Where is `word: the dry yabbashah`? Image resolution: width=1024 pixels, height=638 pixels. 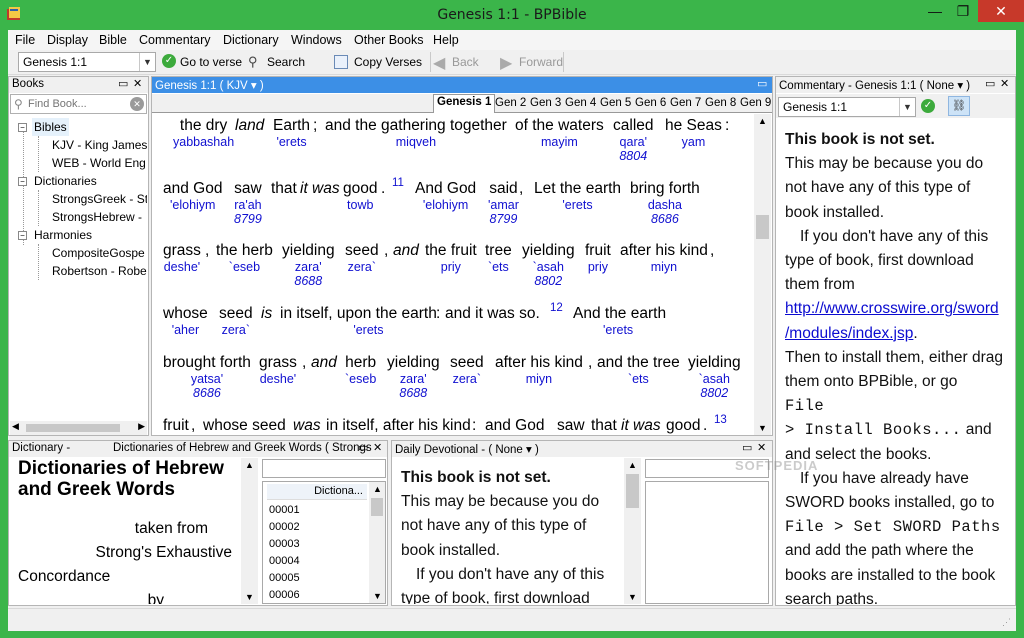
word: the dry yabbashah is located at coordinates (203, 133).